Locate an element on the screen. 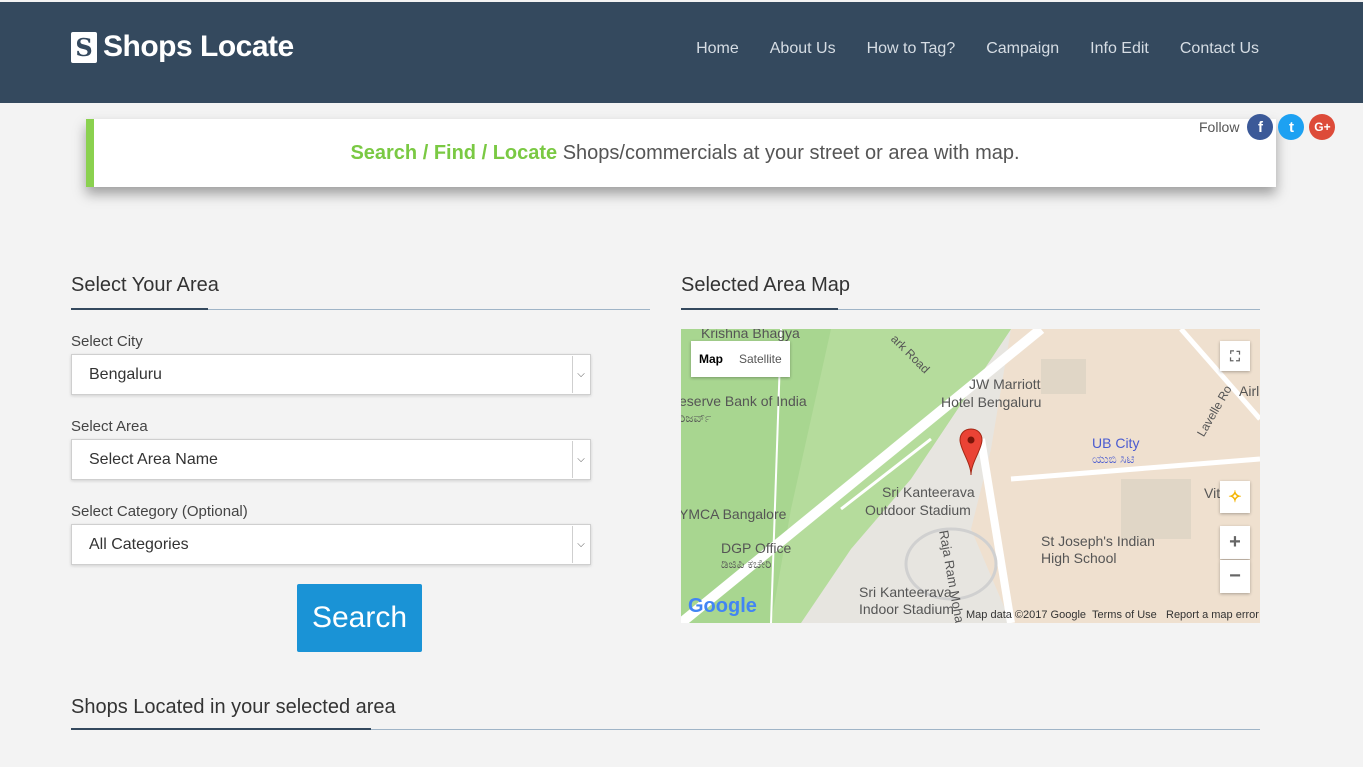 Image resolution: width=1363 pixels, height=767 pixels. zoom-out-icon: − is located at coordinates (1235, 576).